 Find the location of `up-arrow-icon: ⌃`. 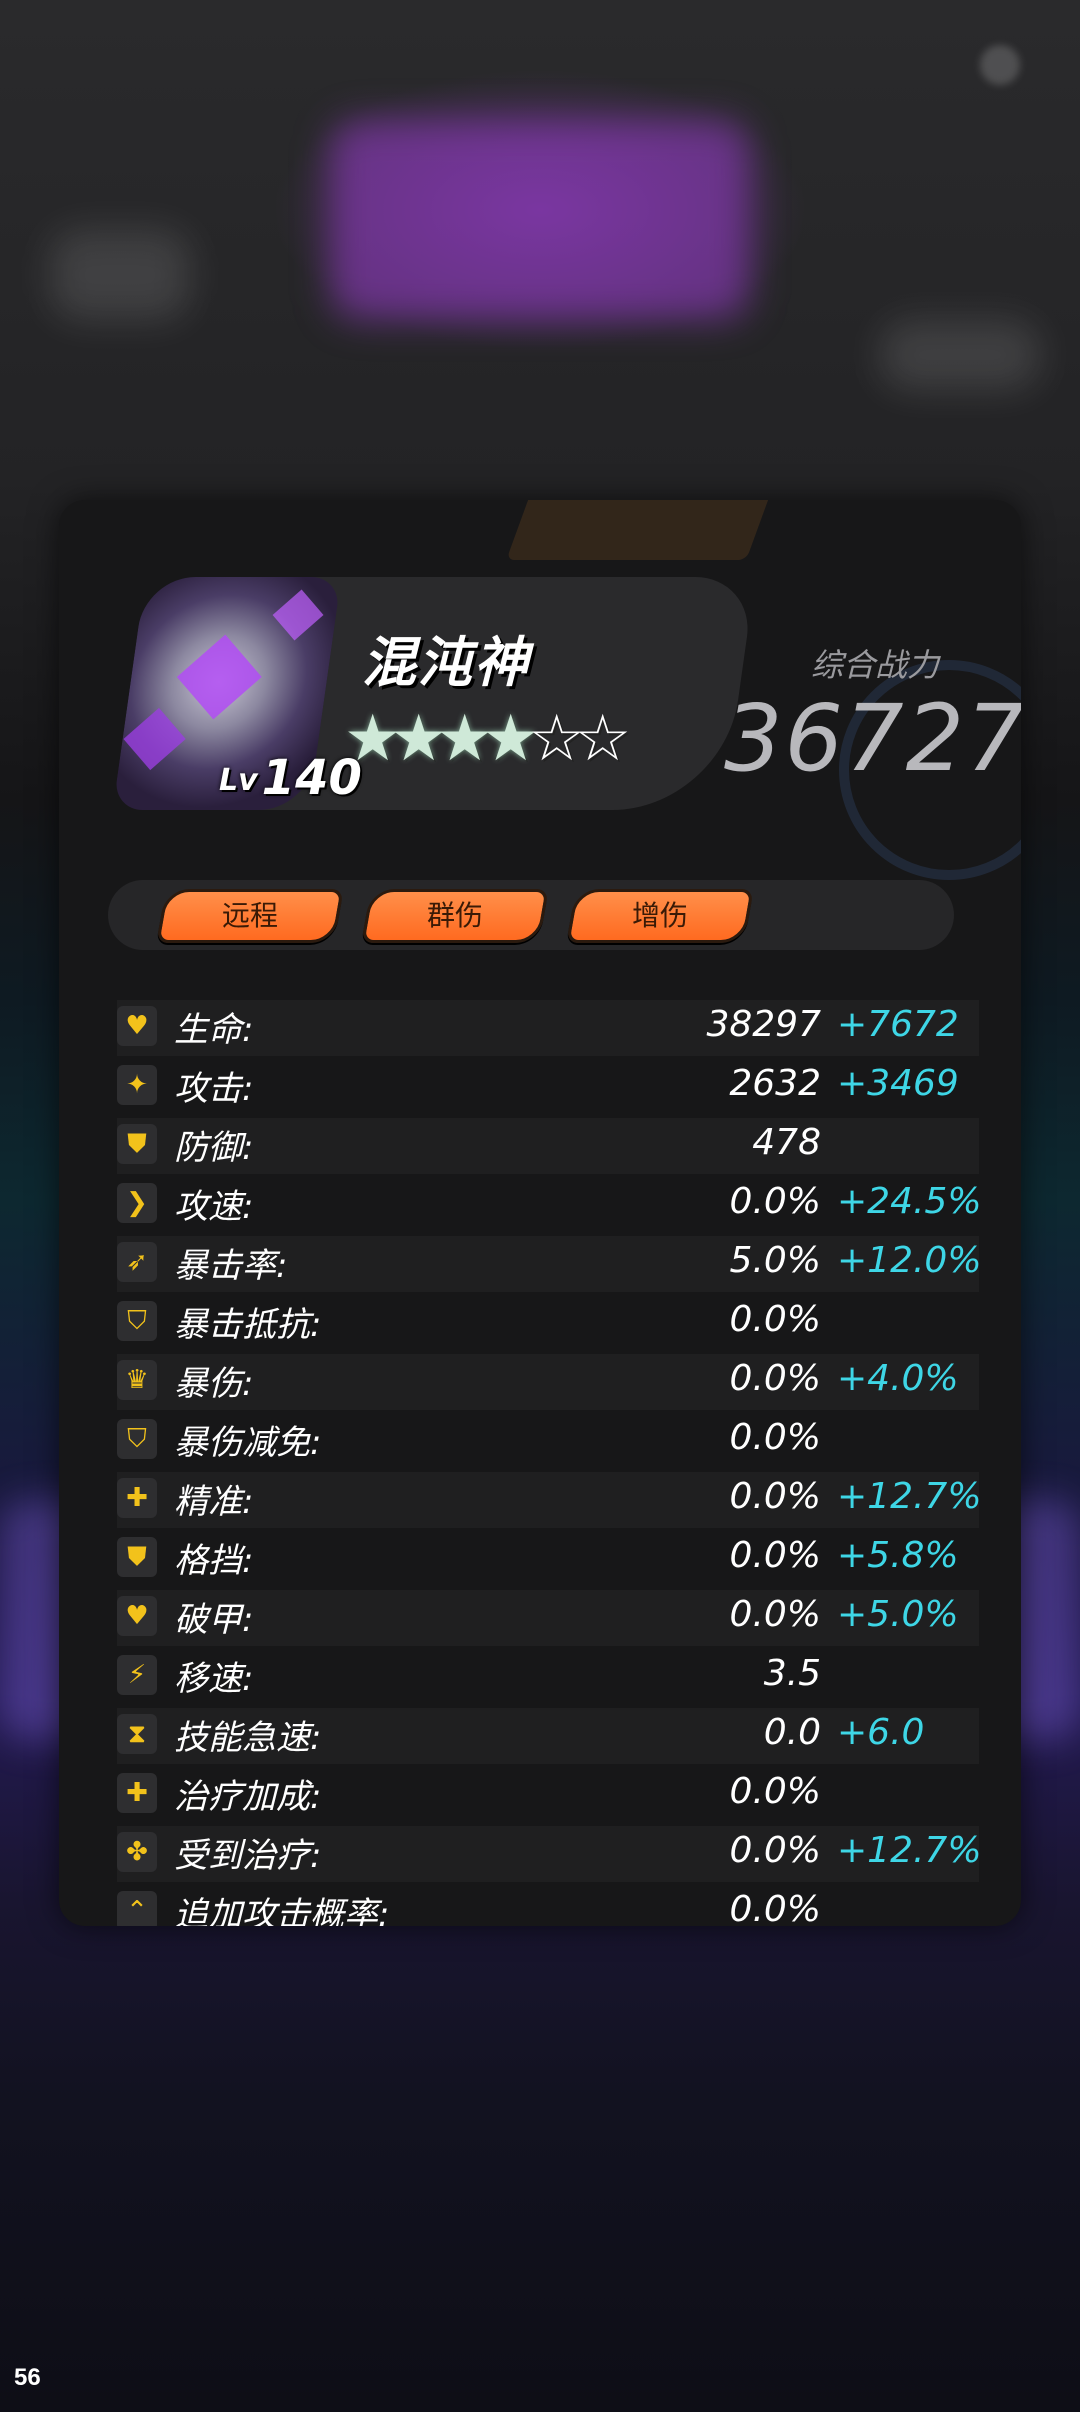

up-arrow-icon: ⌃ is located at coordinates (137, 1908).